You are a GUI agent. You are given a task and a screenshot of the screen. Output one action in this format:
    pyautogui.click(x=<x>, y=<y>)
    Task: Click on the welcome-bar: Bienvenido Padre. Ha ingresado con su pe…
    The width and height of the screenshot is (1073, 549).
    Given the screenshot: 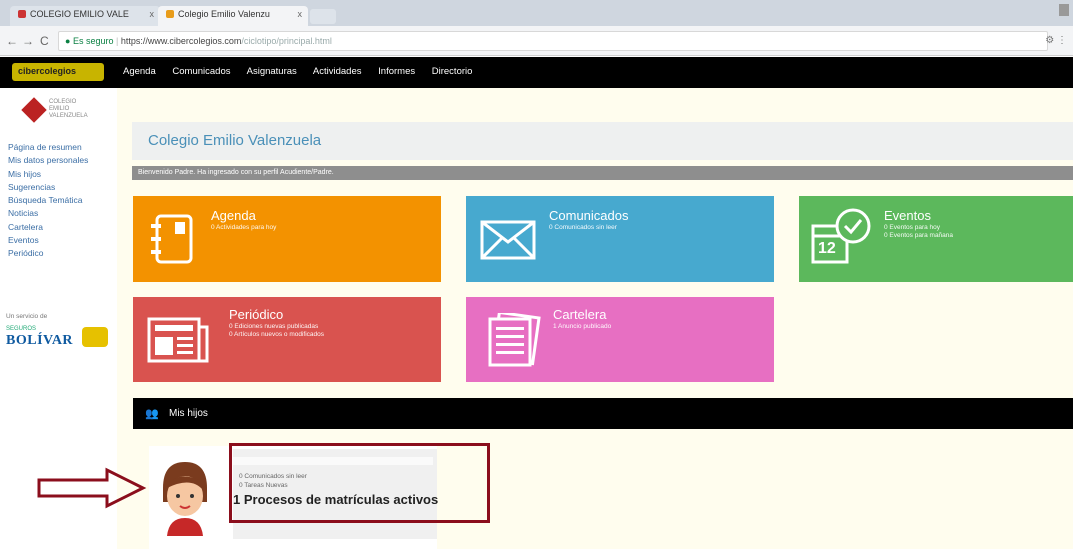 What is the action you would take?
    pyautogui.click(x=602, y=173)
    